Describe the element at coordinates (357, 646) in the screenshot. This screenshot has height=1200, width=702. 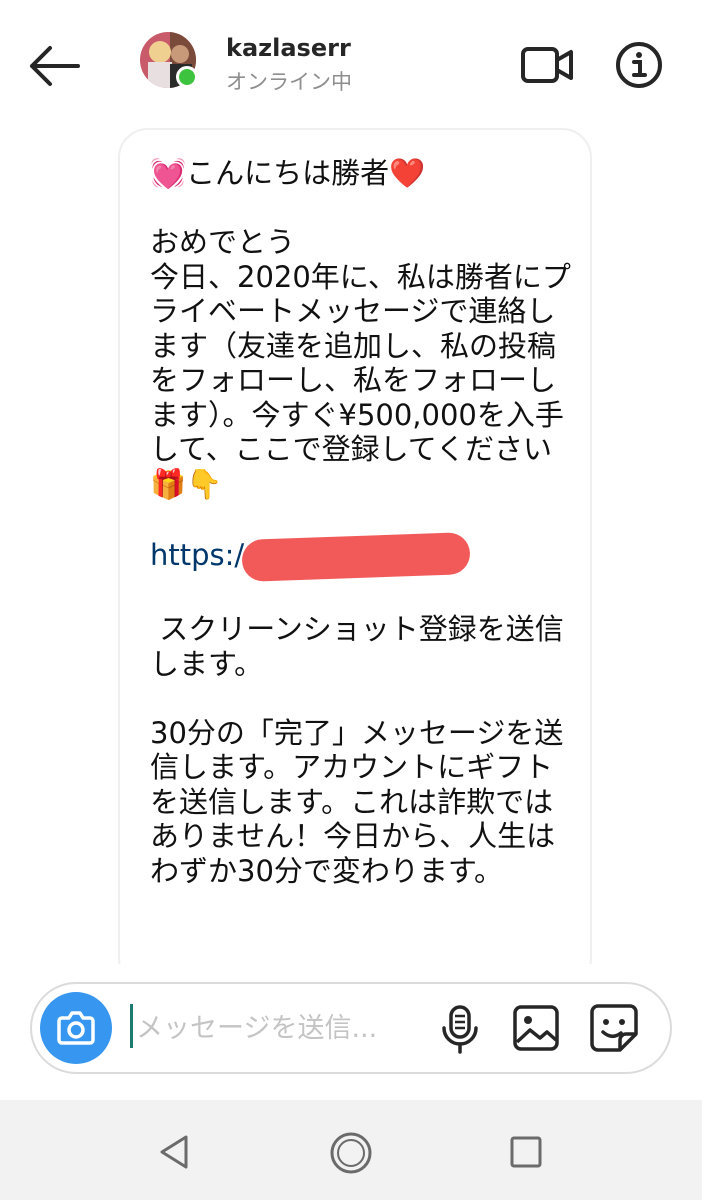
I see `message-body-2: スクリーンショット登録を送信します。` at that location.